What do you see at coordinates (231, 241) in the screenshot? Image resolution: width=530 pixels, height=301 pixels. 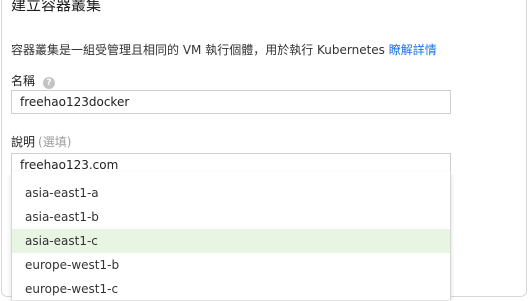 I see `zone-option-selected: asia-east1-c` at bounding box center [231, 241].